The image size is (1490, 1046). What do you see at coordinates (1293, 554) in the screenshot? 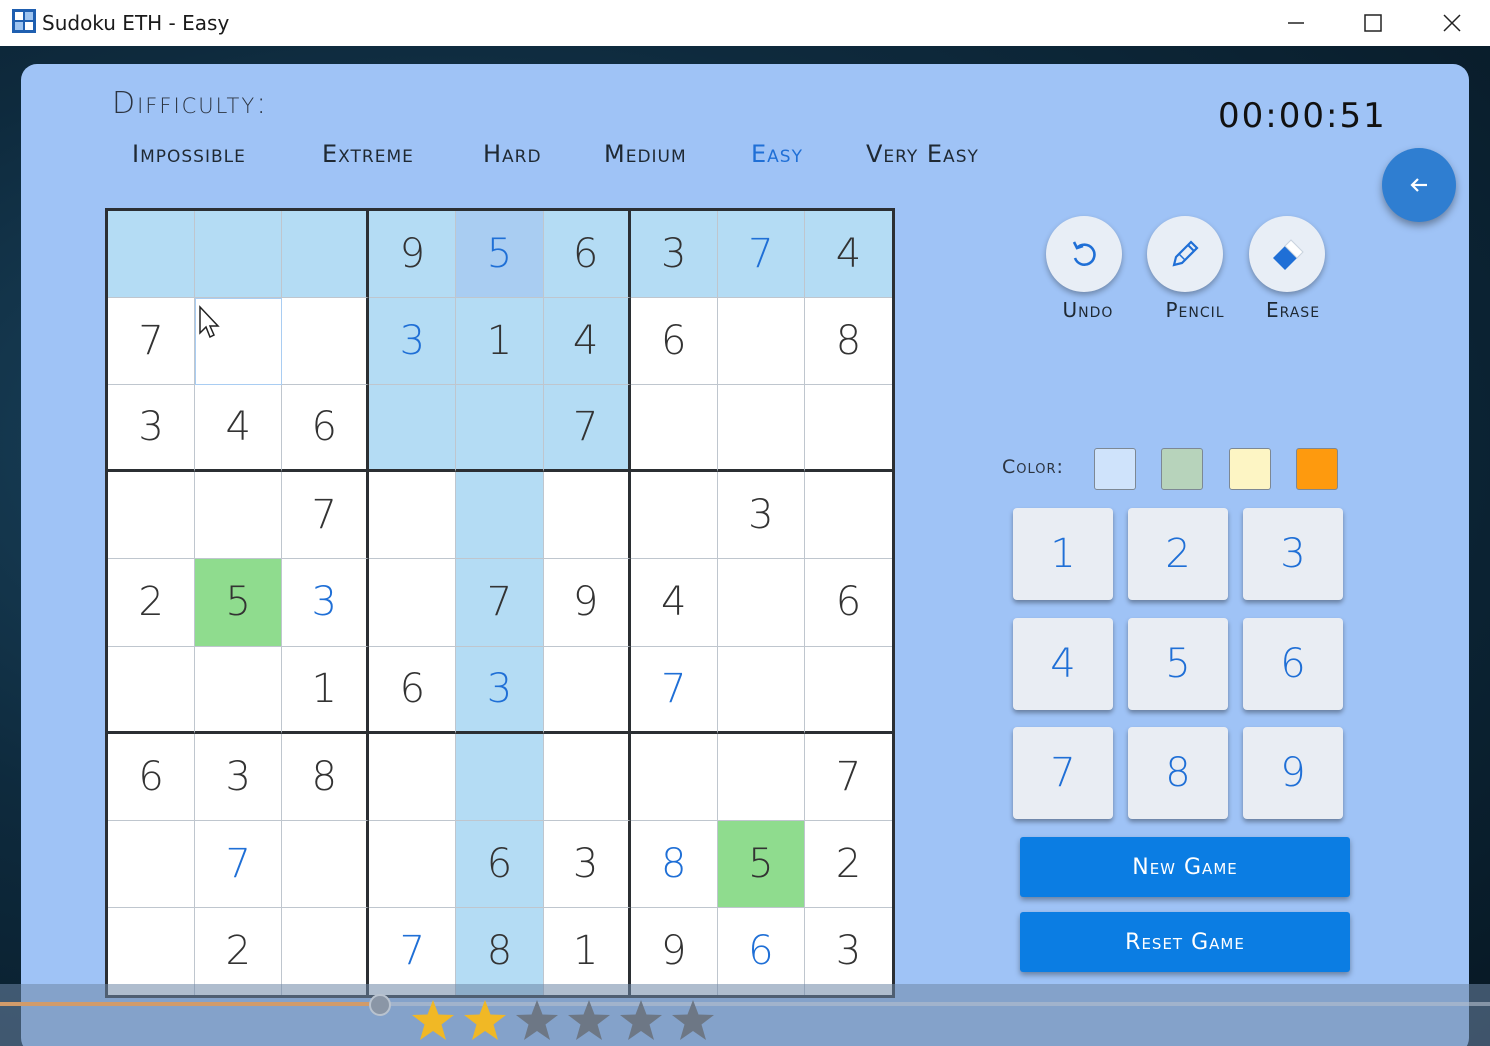
I see `number-button-3: 3` at bounding box center [1293, 554].